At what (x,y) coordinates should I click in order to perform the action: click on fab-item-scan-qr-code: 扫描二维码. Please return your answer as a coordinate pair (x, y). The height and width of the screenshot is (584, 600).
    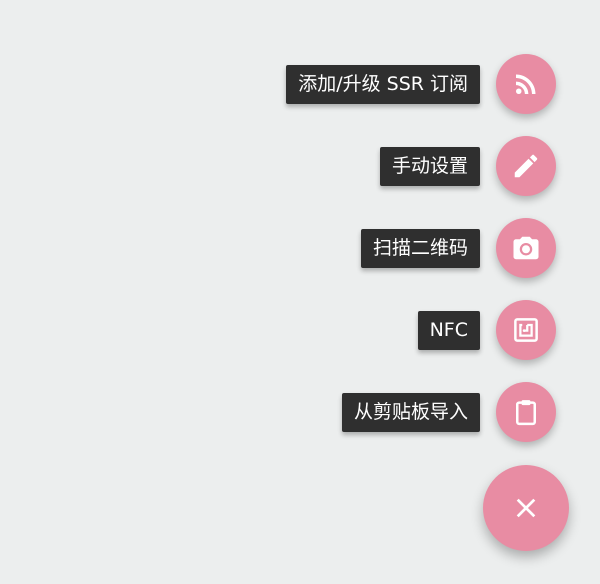
    Looking at the image, I should click on (458, 248).